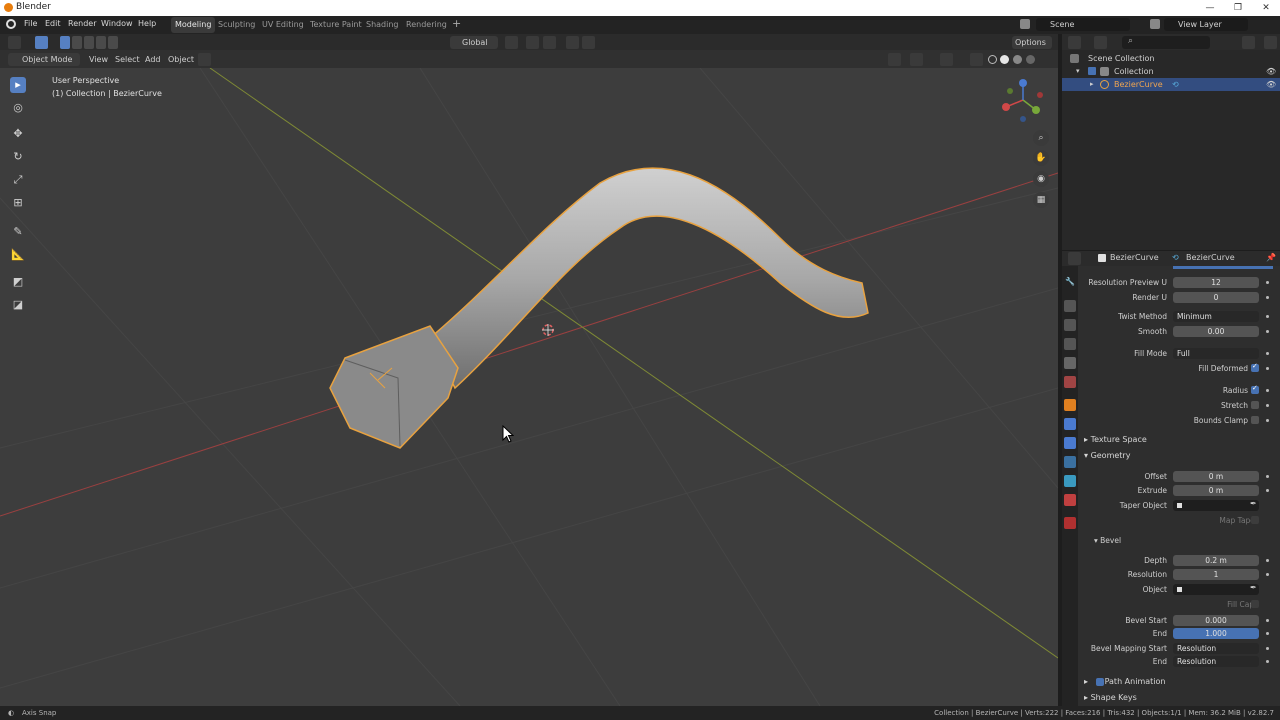  What do you see at coordinates (98, 59) in the screenshot?
I see `menu-view: View` at bounding box center [98, 59].